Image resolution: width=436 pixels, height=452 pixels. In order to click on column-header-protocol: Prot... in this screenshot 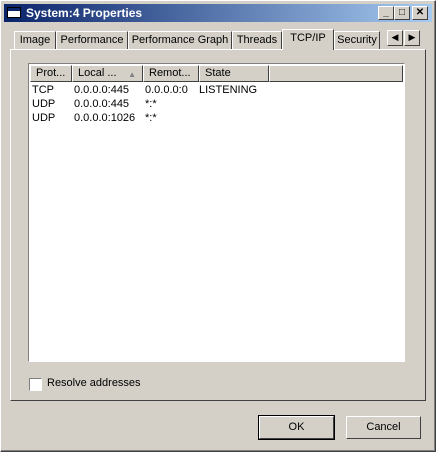, I will do `click(51, 73)`.